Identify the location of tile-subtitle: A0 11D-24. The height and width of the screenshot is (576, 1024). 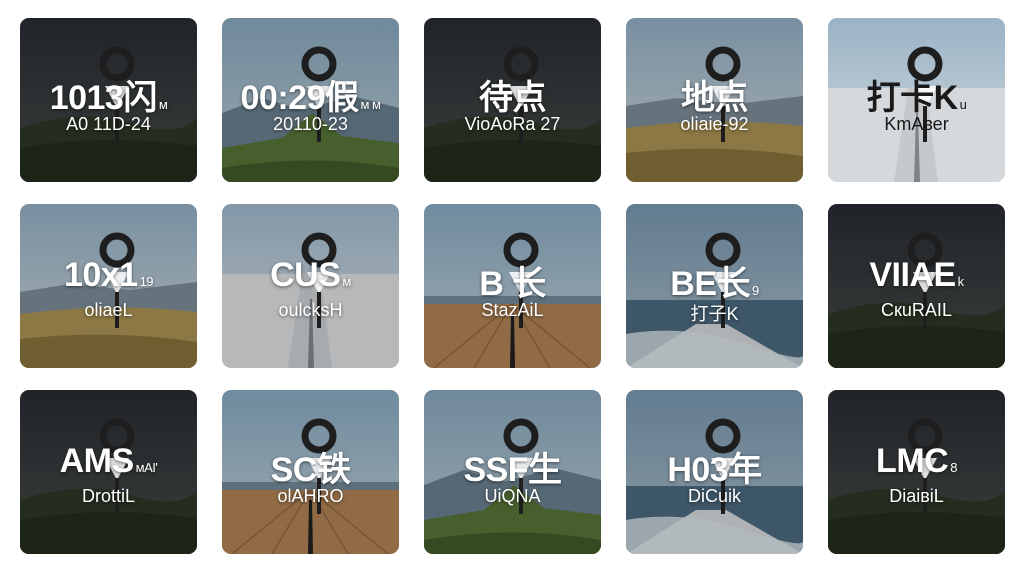
(108, 124).